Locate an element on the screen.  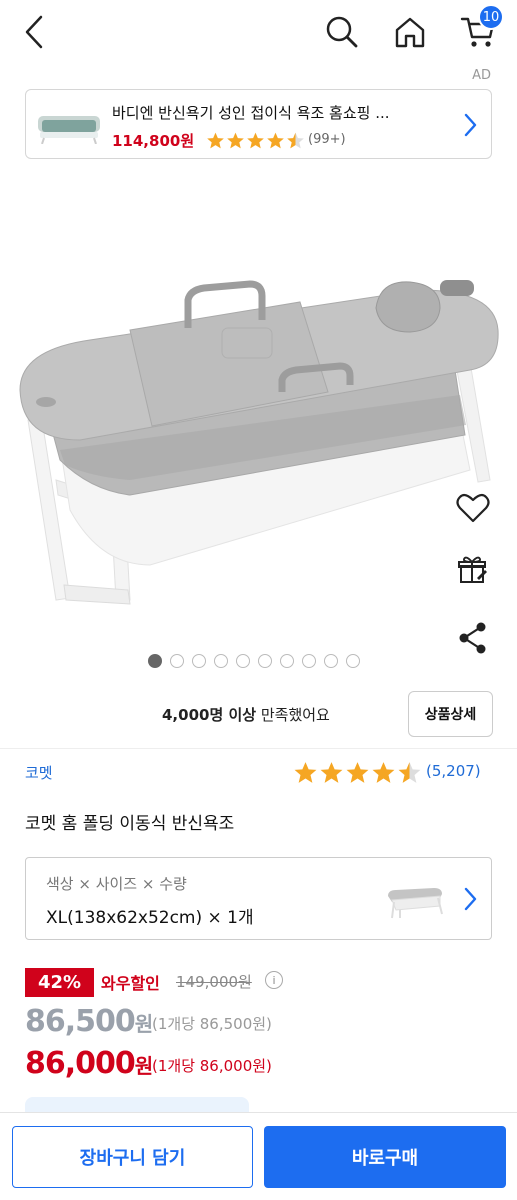
regular-price-amount: 86,500 is located at coordinates (80, 1021).